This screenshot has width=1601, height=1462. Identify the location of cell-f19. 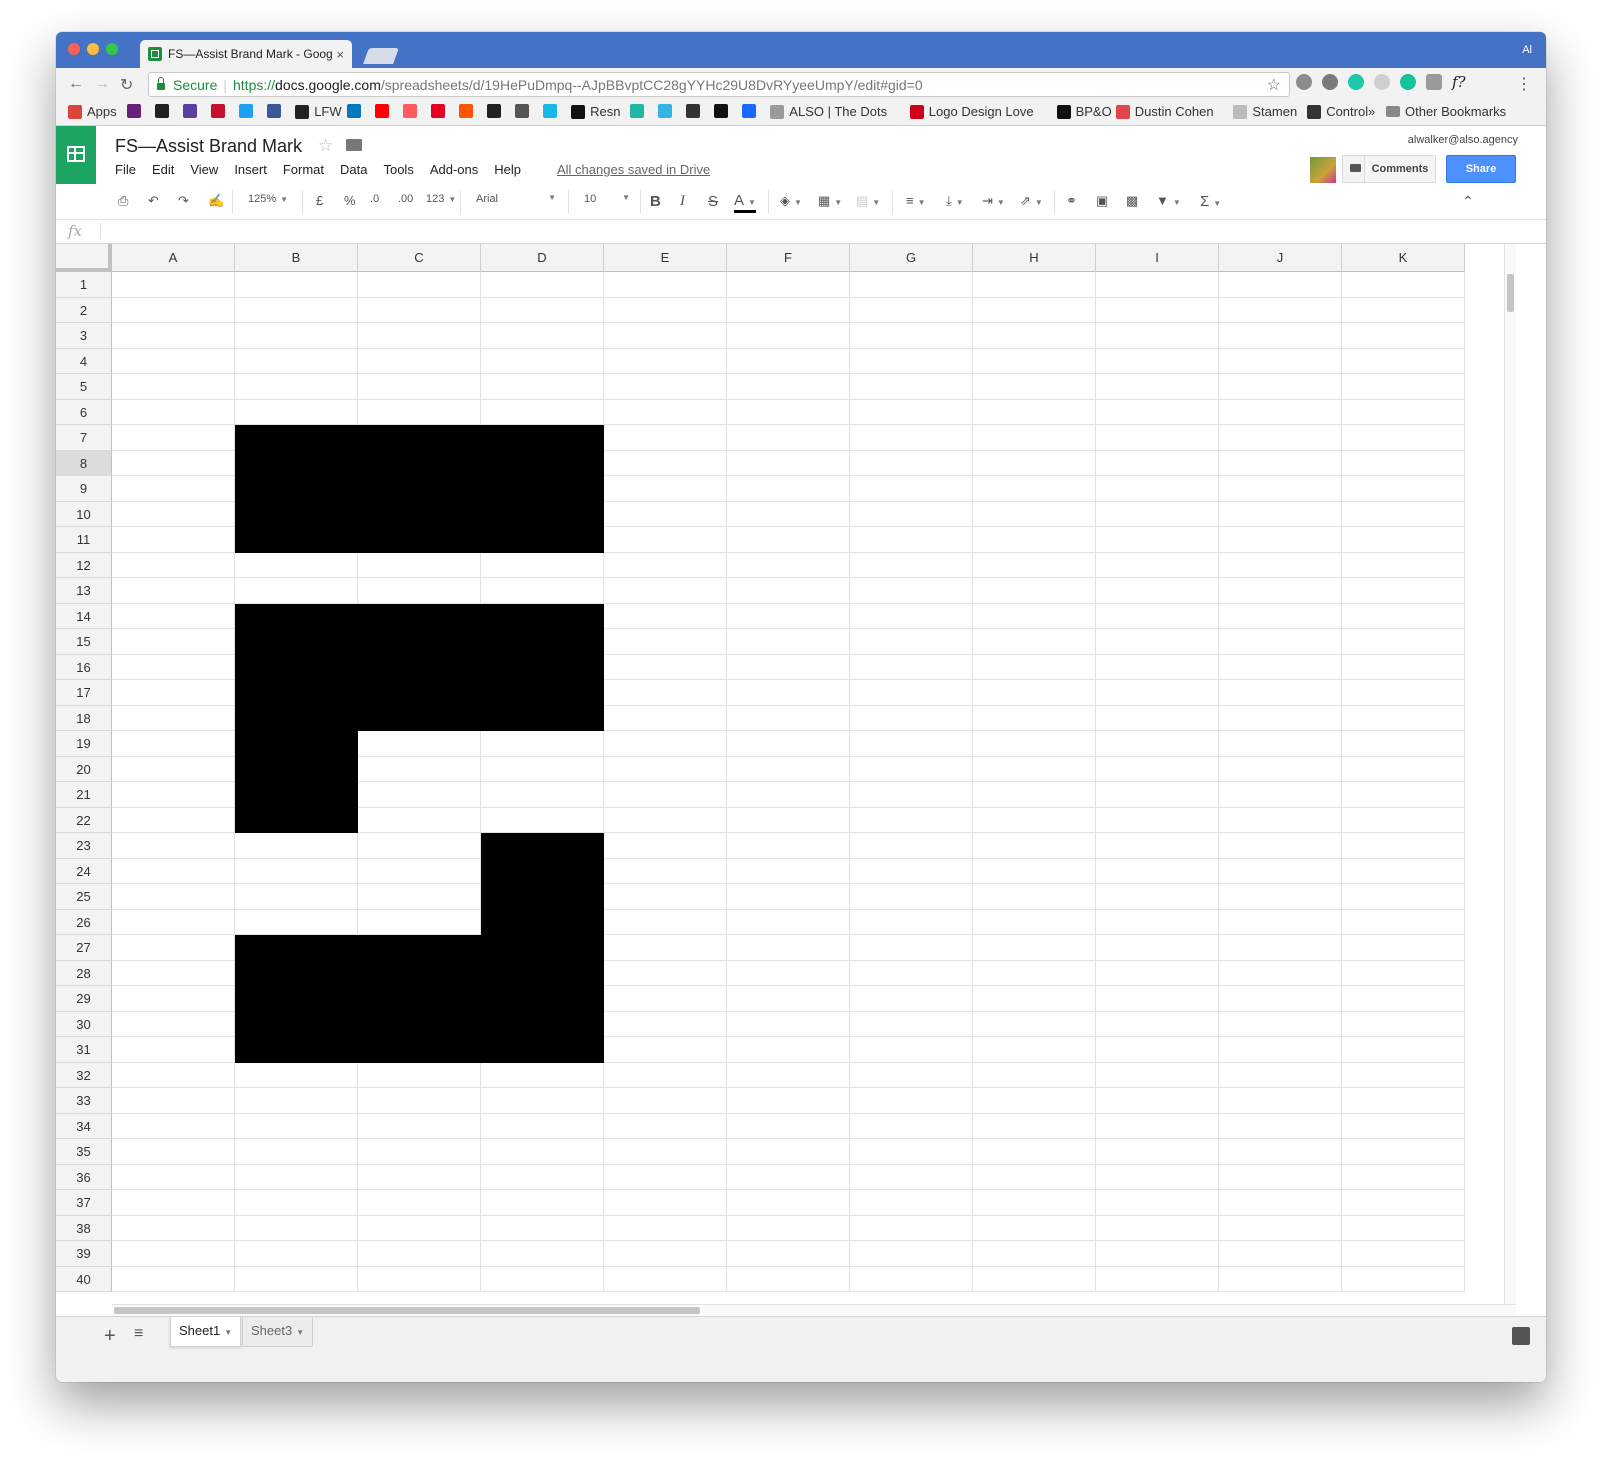
(788, 744).